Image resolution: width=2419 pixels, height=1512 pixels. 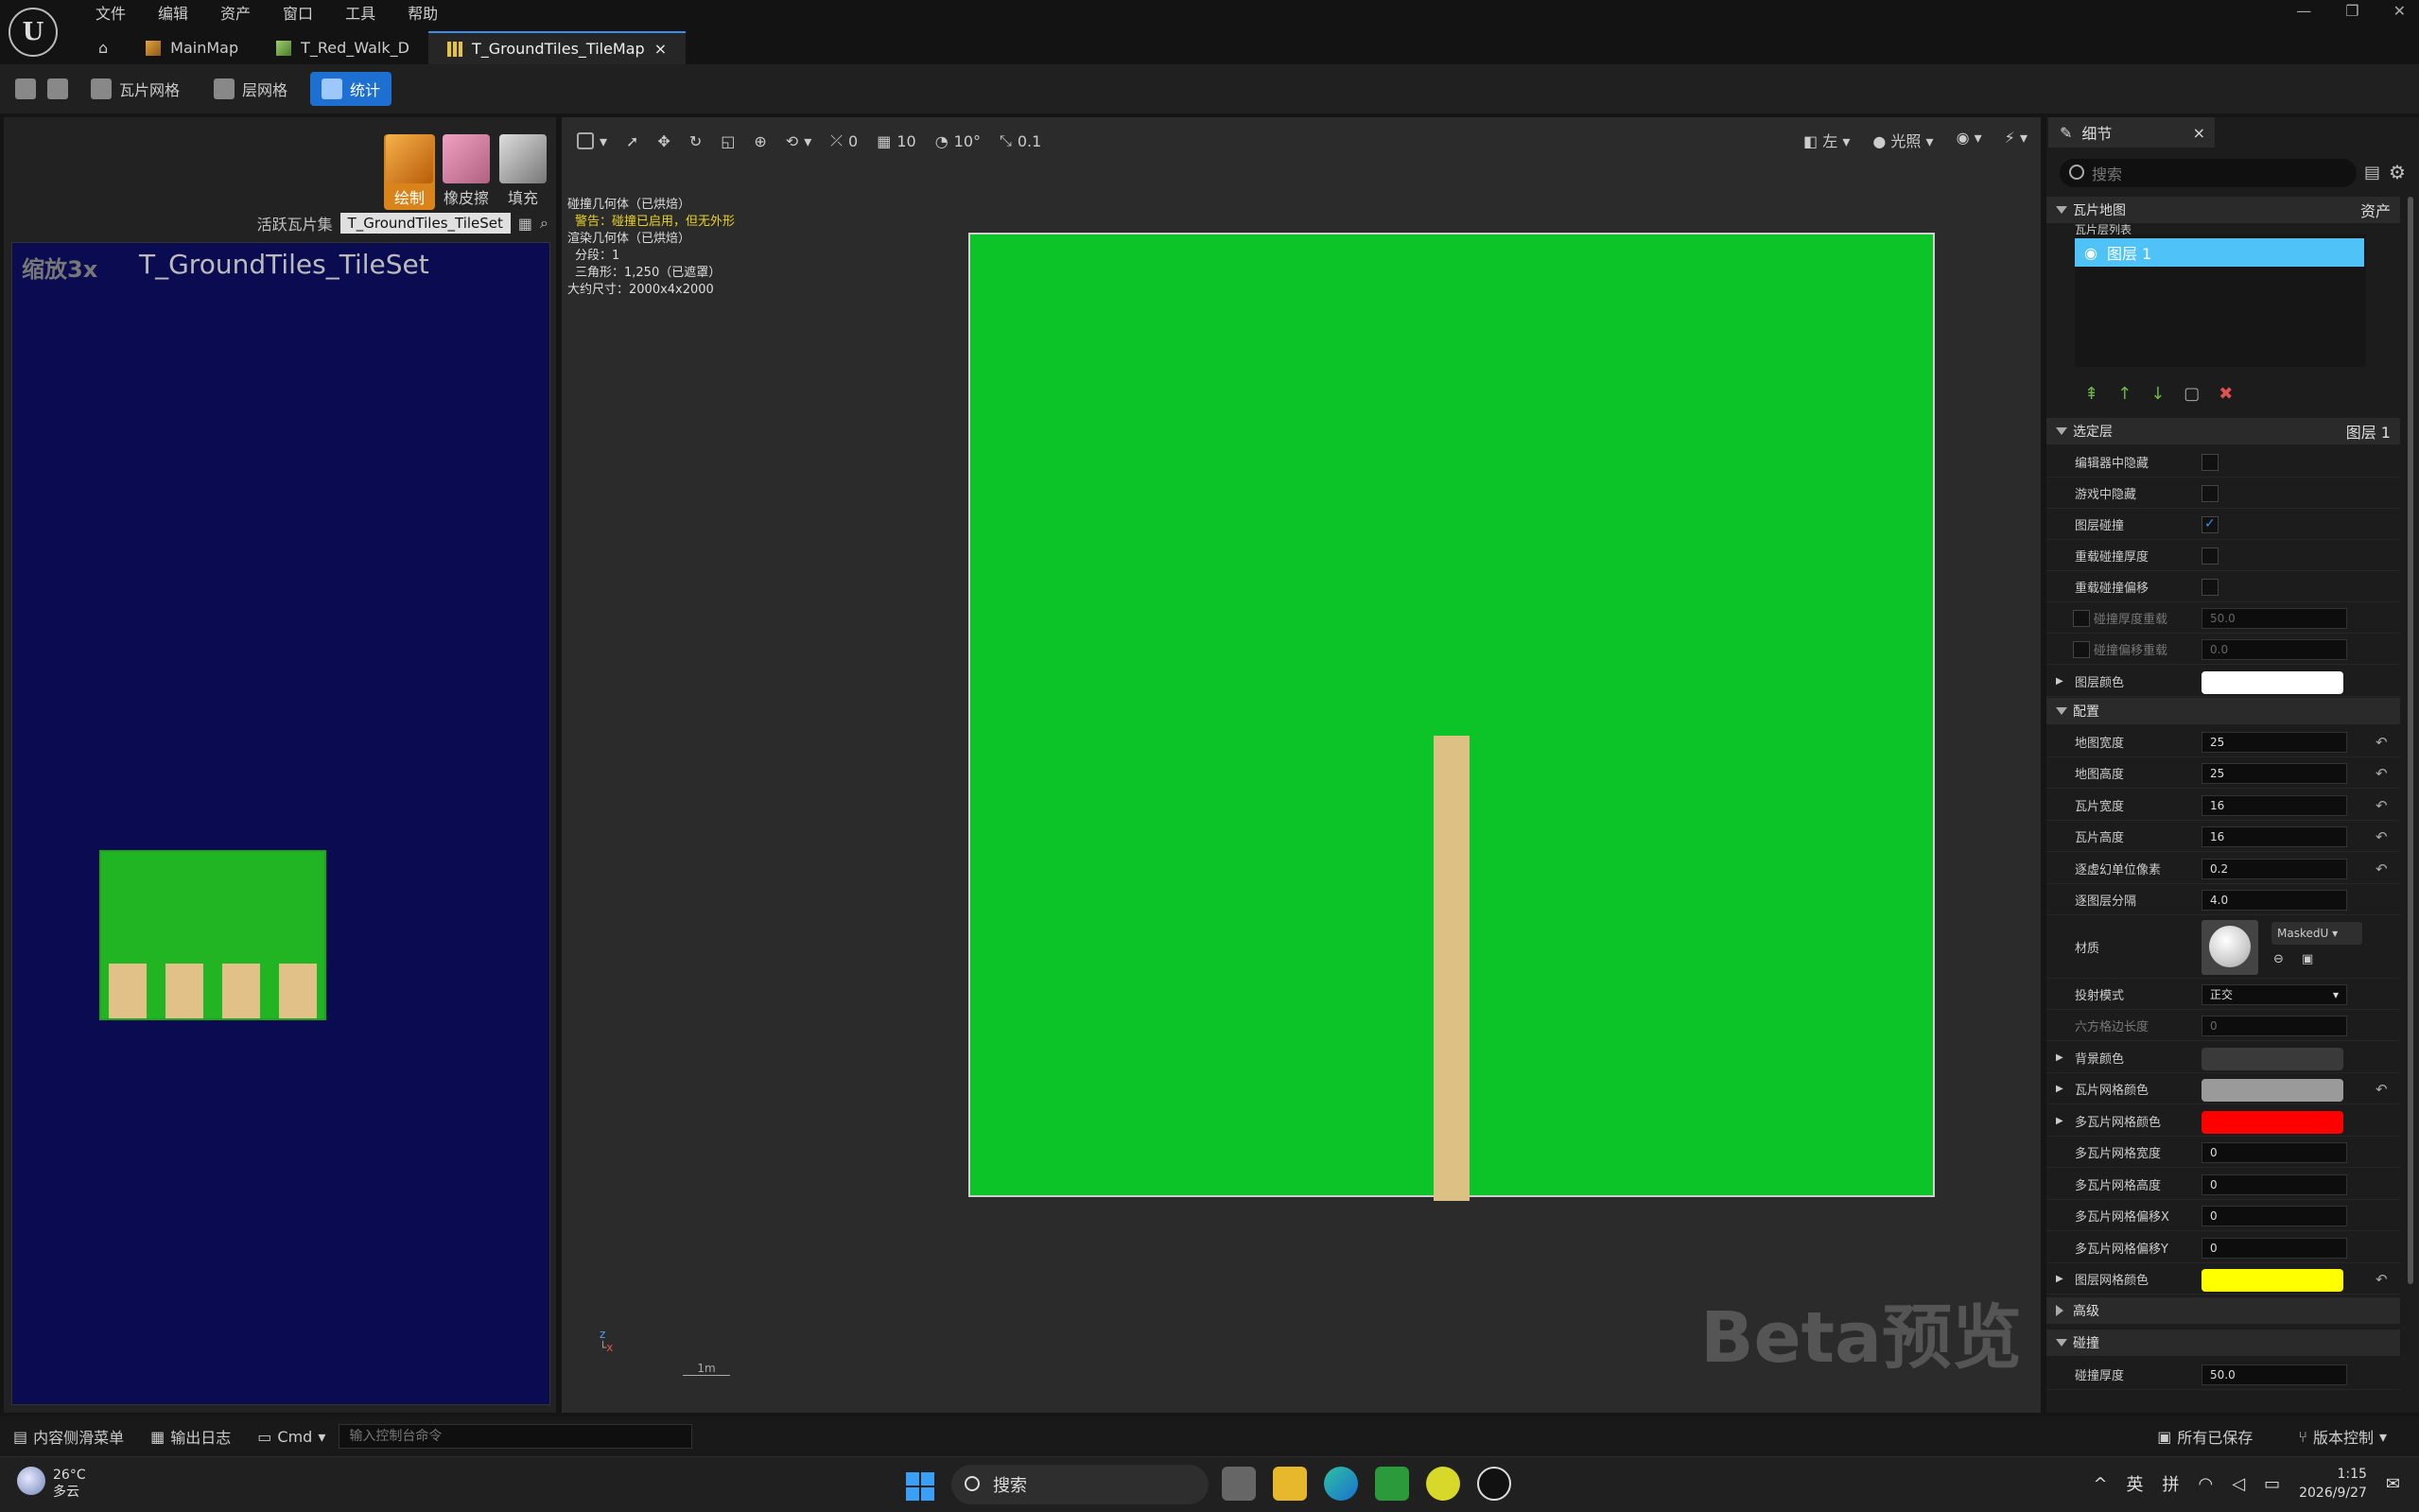 I want to click on scale-snap: ⤡ 0.1, so click(x=1020, y=140).